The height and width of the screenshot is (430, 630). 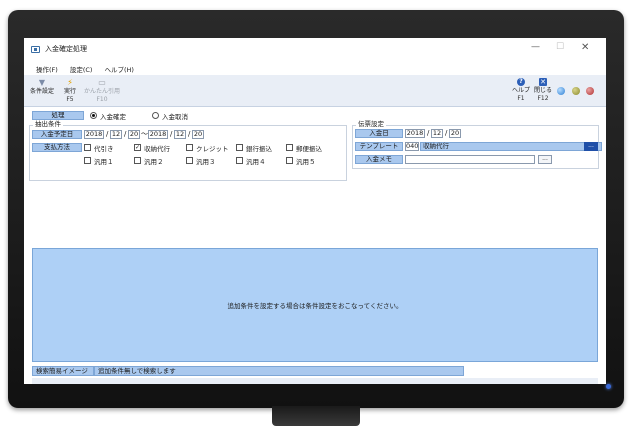 I want to click on payment-day-input: 20, so click(x=455, y=133).